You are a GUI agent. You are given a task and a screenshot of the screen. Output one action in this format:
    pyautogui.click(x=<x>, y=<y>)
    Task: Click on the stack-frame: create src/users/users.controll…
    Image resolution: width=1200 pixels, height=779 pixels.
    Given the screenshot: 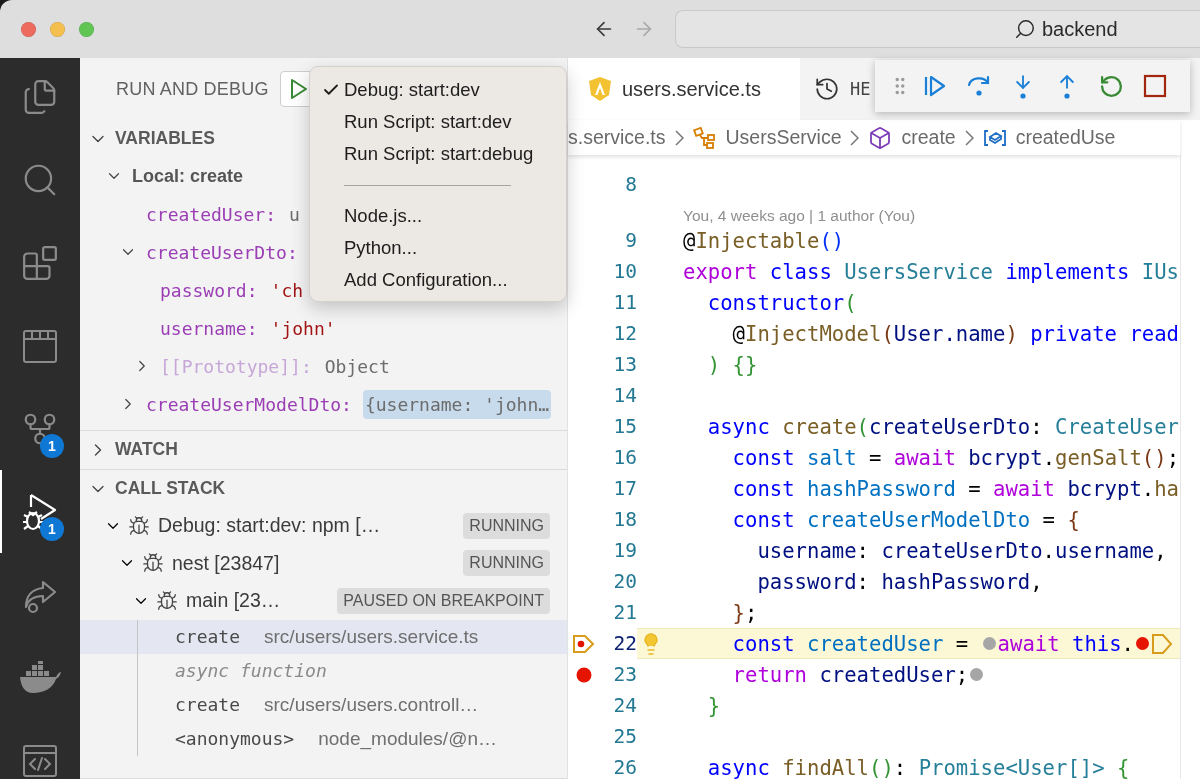 What is the action you would take?
    pyautogui.click(x=323, y=704)
    